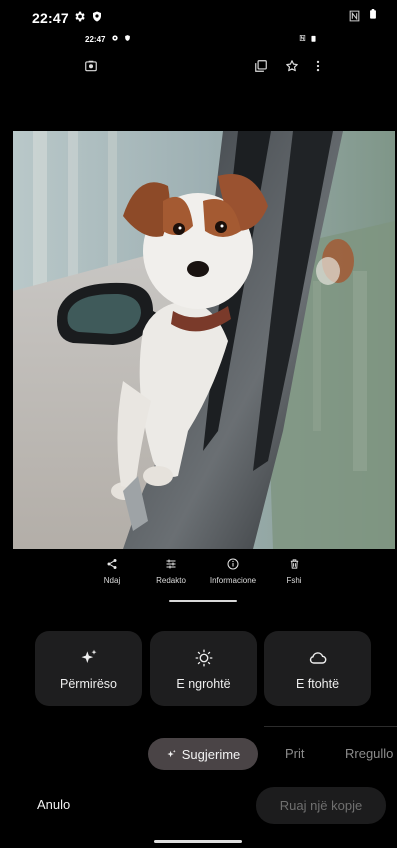  Describe the element at coordinates (354, 17) in the screenshot. I see `nfc-icon` at that location.